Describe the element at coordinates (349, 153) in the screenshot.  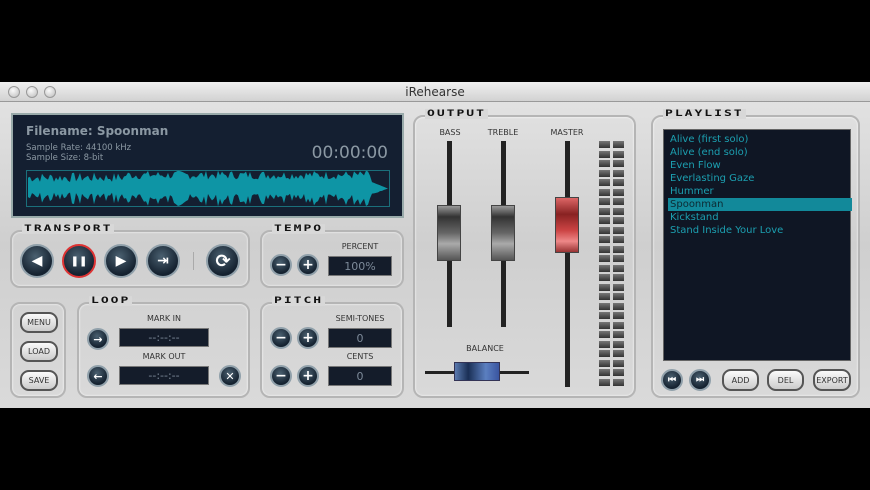
I see `time-display: 00:00:00` at that location.